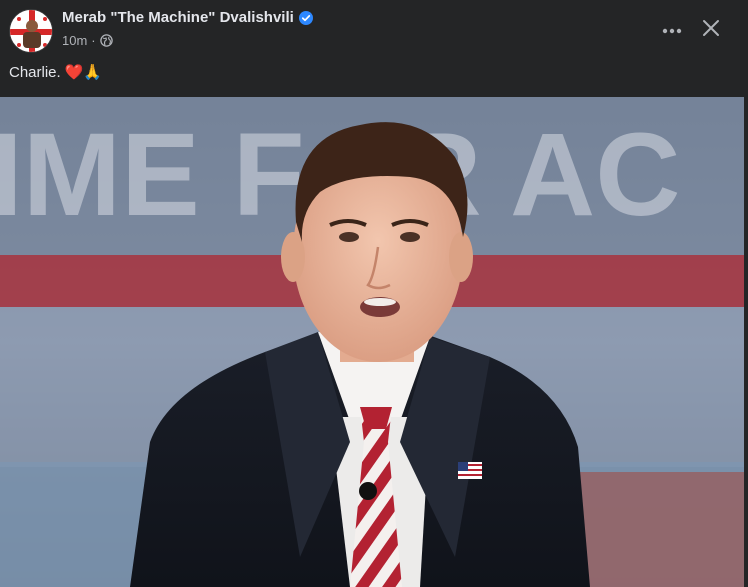  Describe the element at coordinates (87, 40) in the screenshot. I see `post-meta: 10m ·` at that location.